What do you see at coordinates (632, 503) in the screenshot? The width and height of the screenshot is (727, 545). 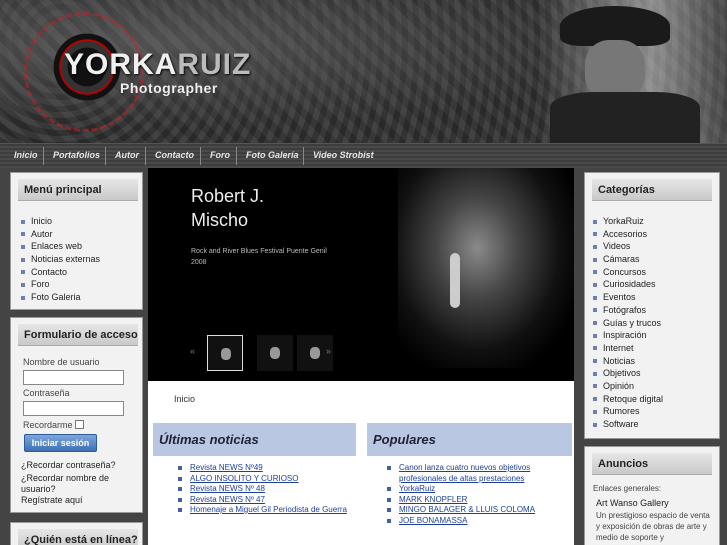 I see `ad-title-link: Art Wanso Gallery` at bounding box center [632, 503].